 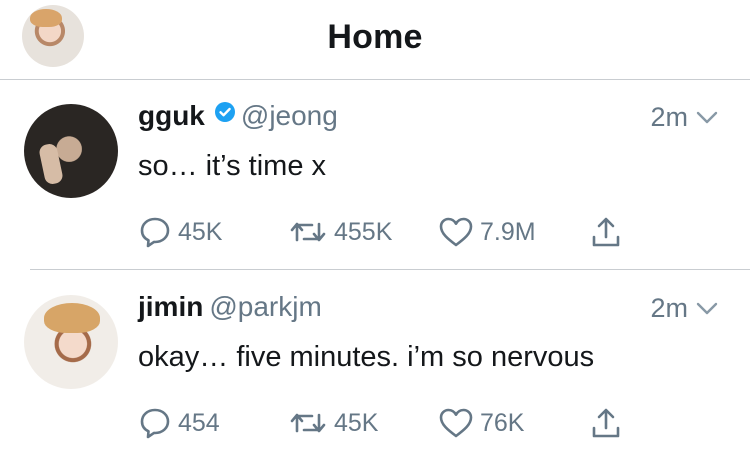 I want to click on tweet-text: okay… five minutes. i’m so nervous, so click(x=366, y=357).